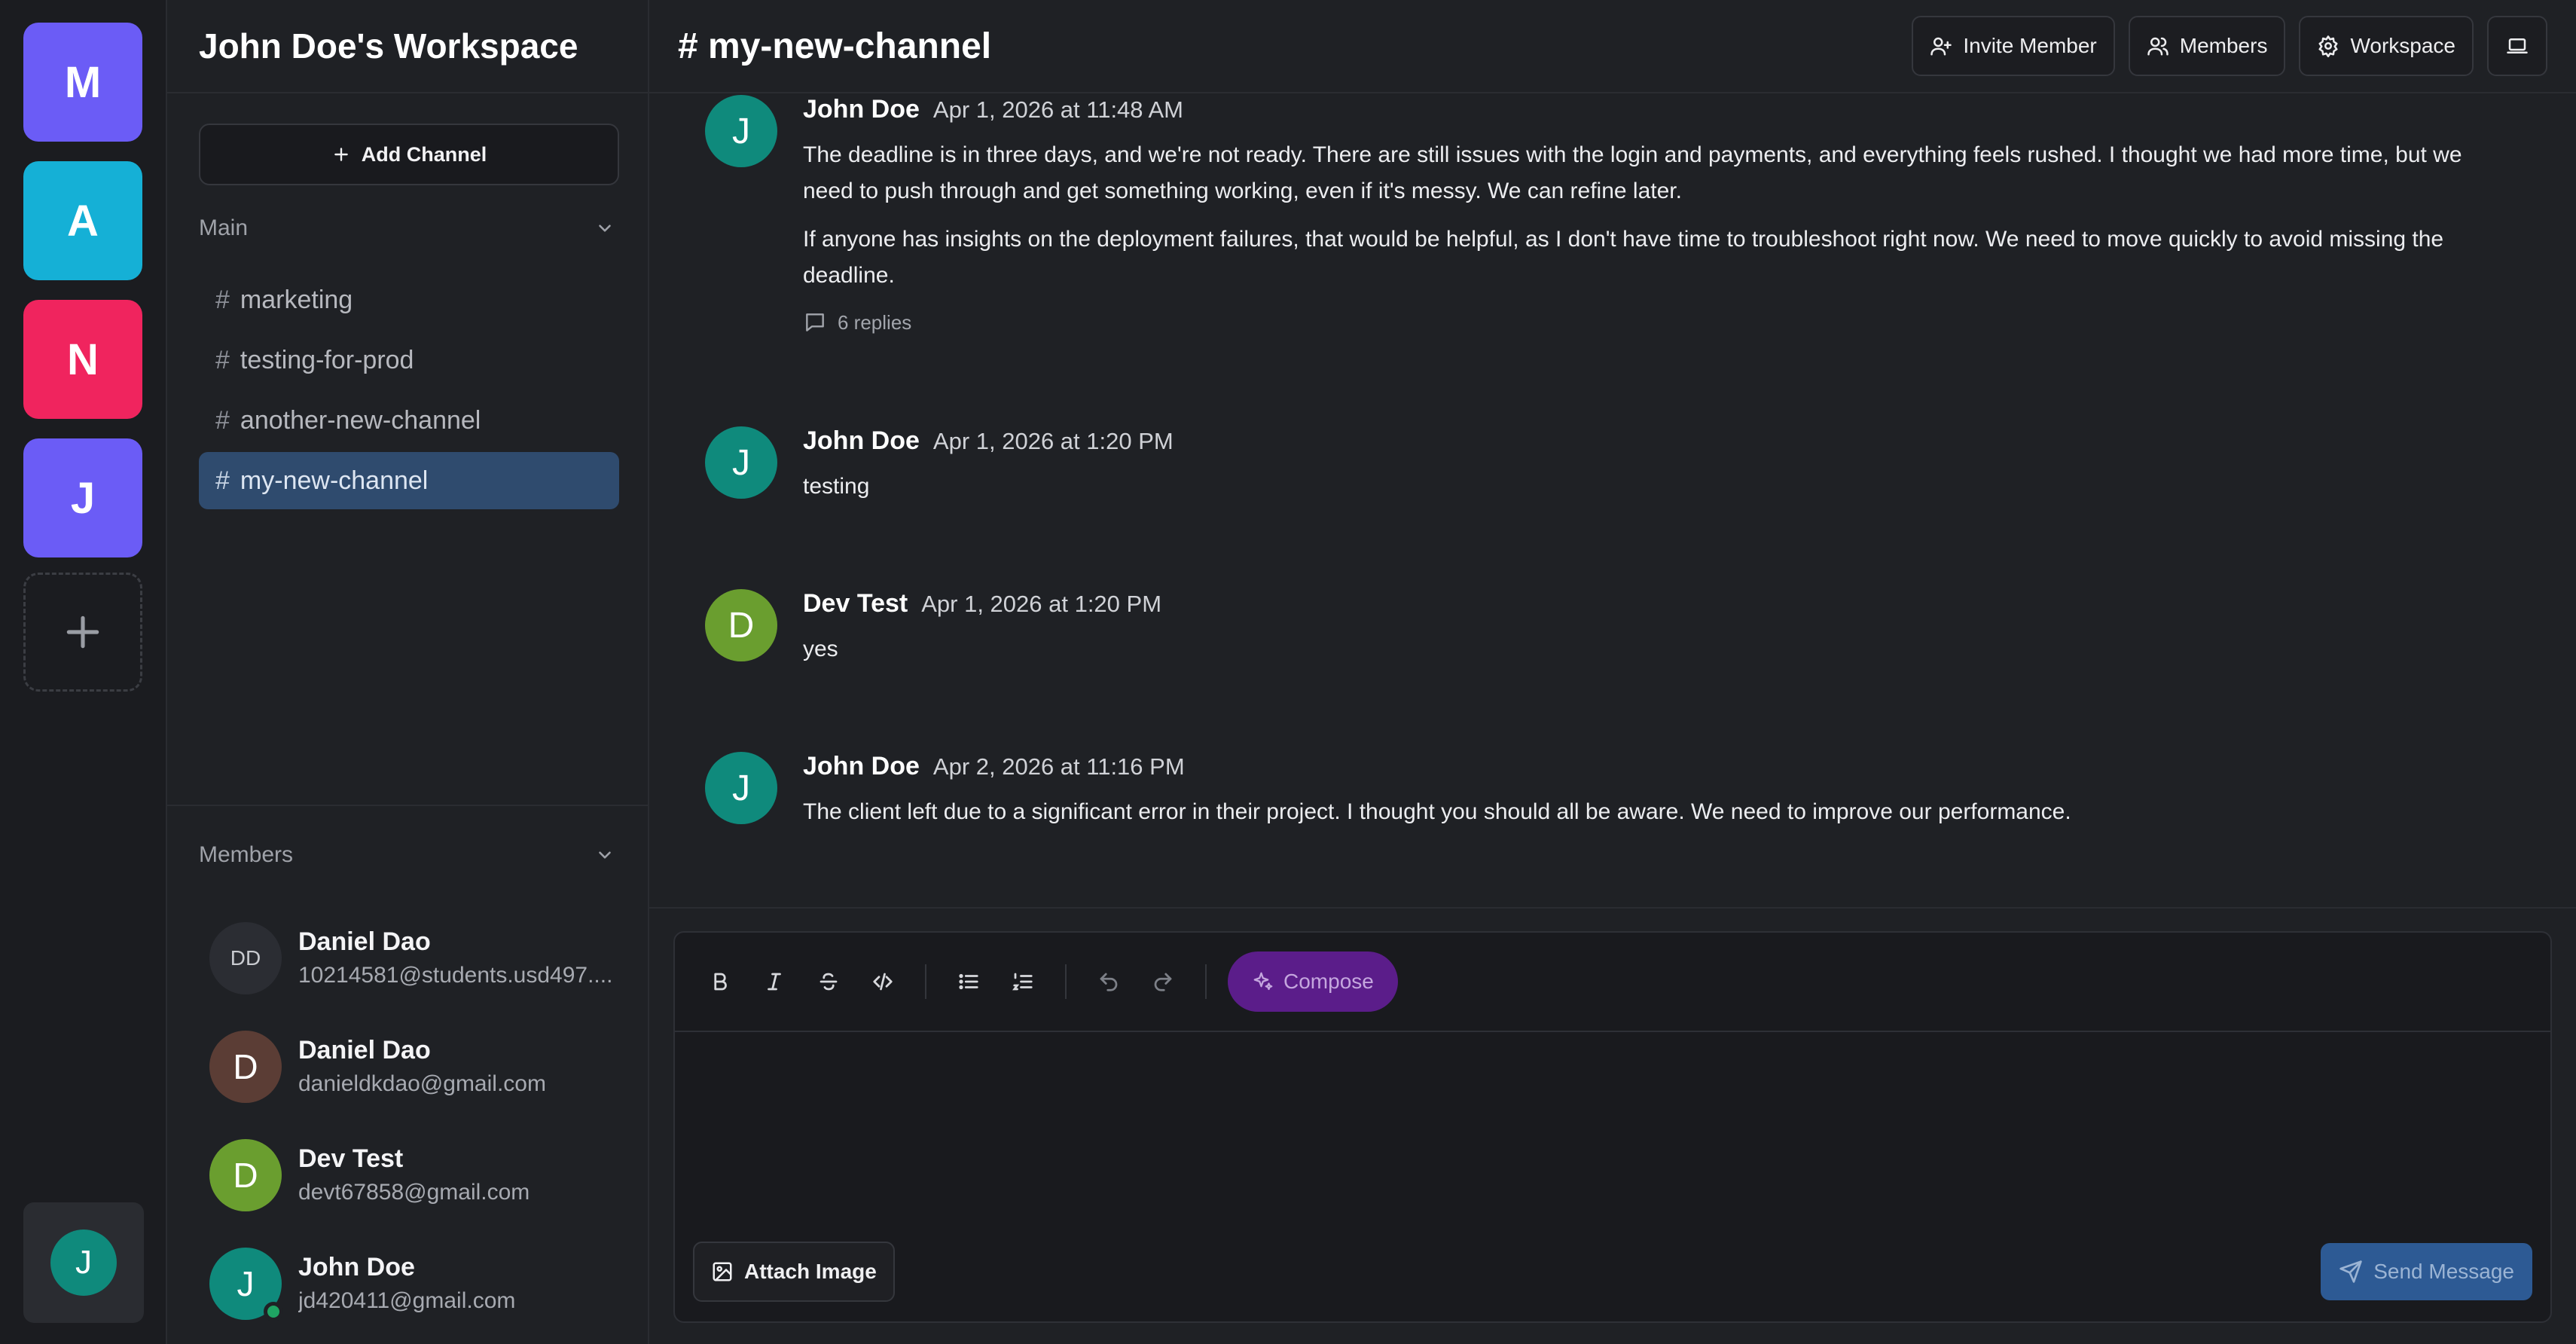 The image size is (2576, 1344). I want to click on button-label: Invite Member, so click(2030, 45).